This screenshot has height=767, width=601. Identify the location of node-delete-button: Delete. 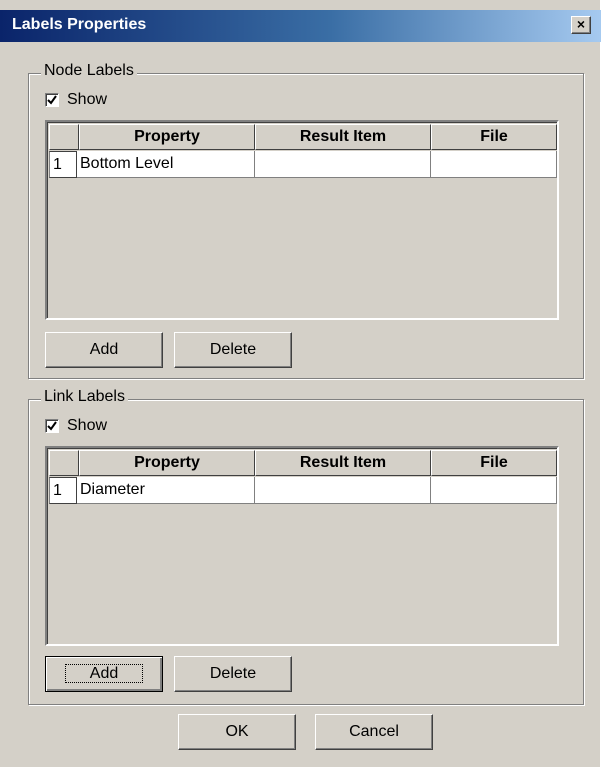
(233, 350).